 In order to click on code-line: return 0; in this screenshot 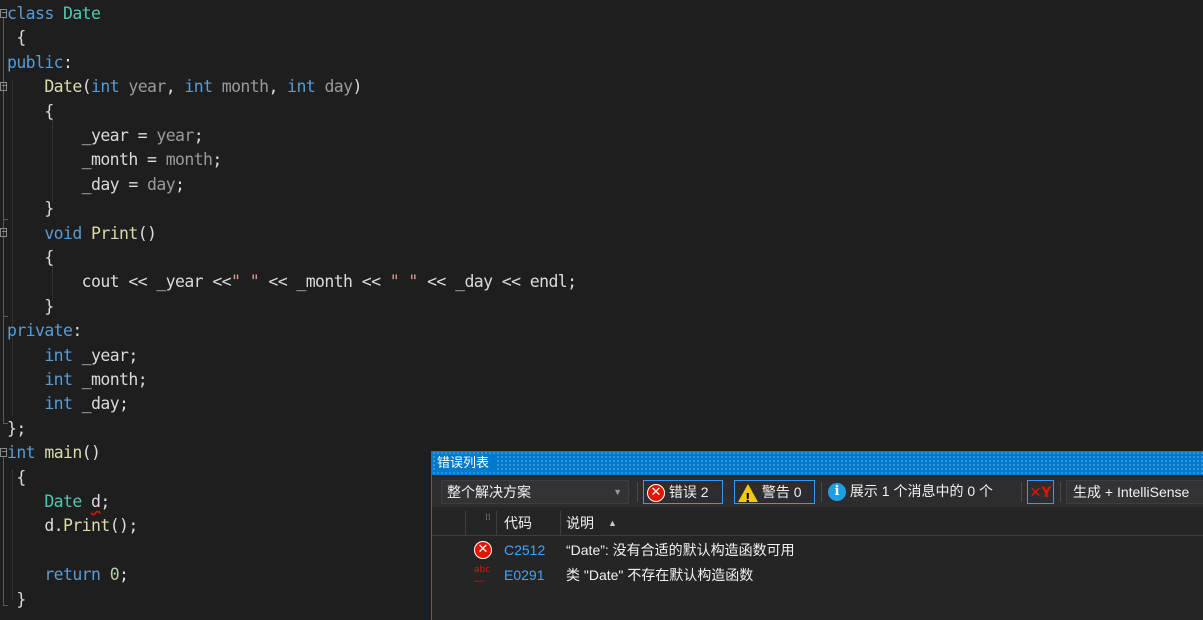, I will do `click(68, 575)`.